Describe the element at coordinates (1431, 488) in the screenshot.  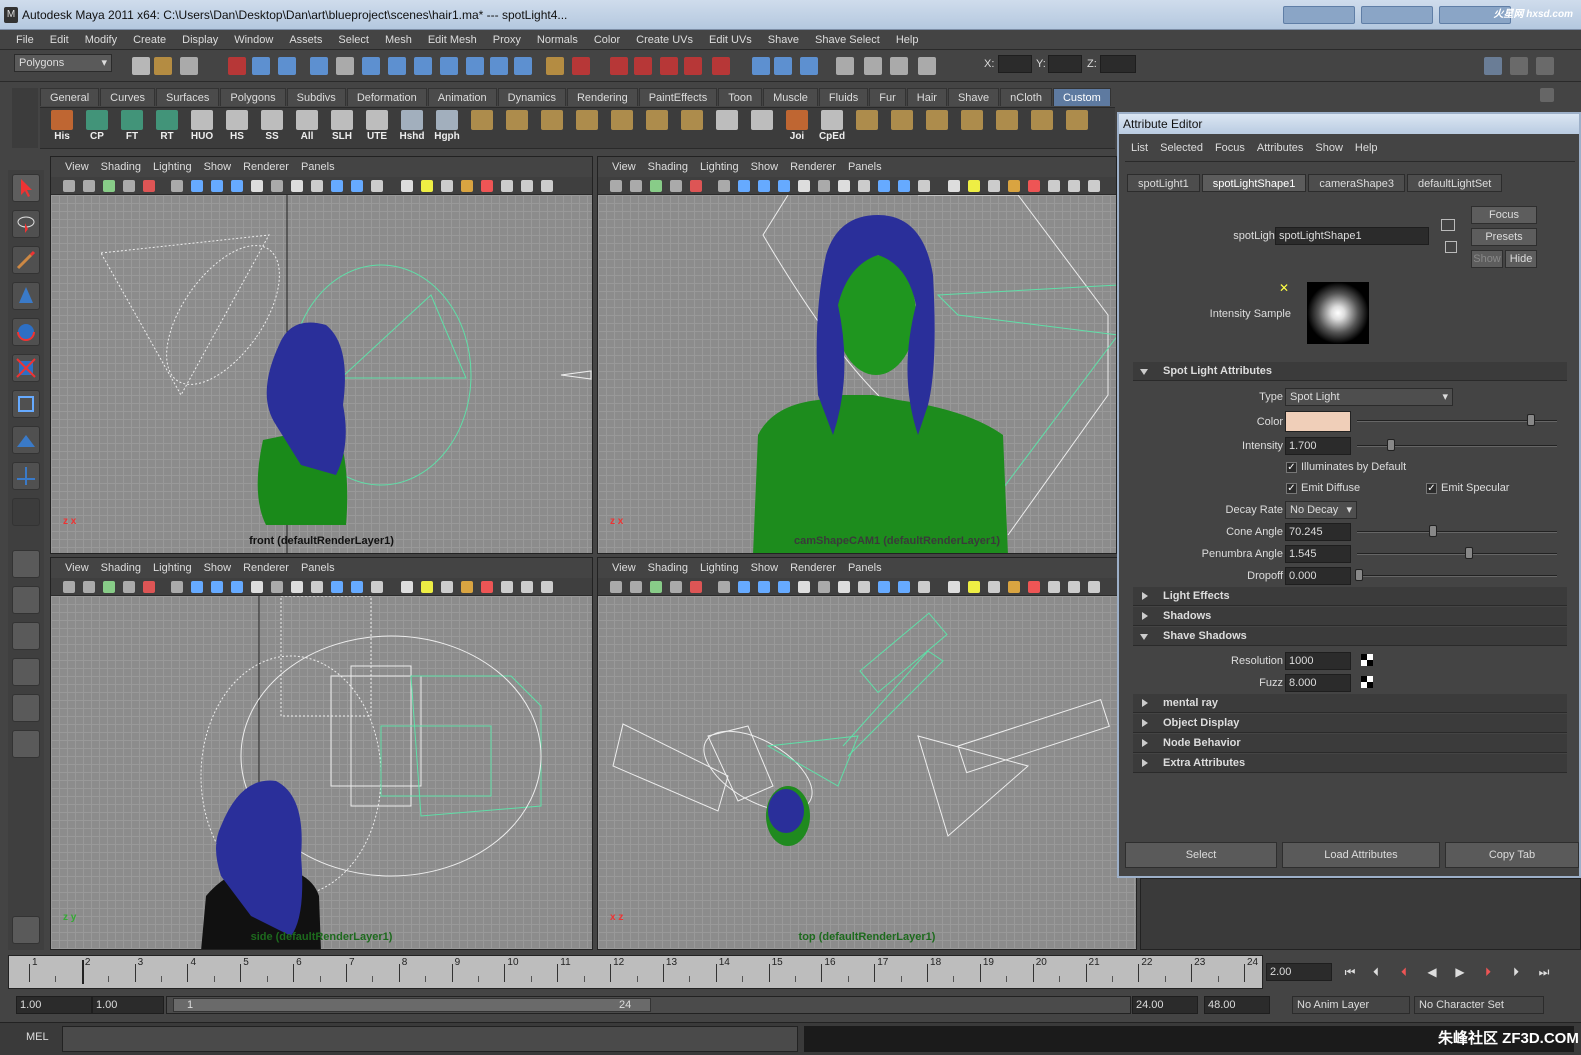
I see `emit-specular-checkbox: ✓` at that location.